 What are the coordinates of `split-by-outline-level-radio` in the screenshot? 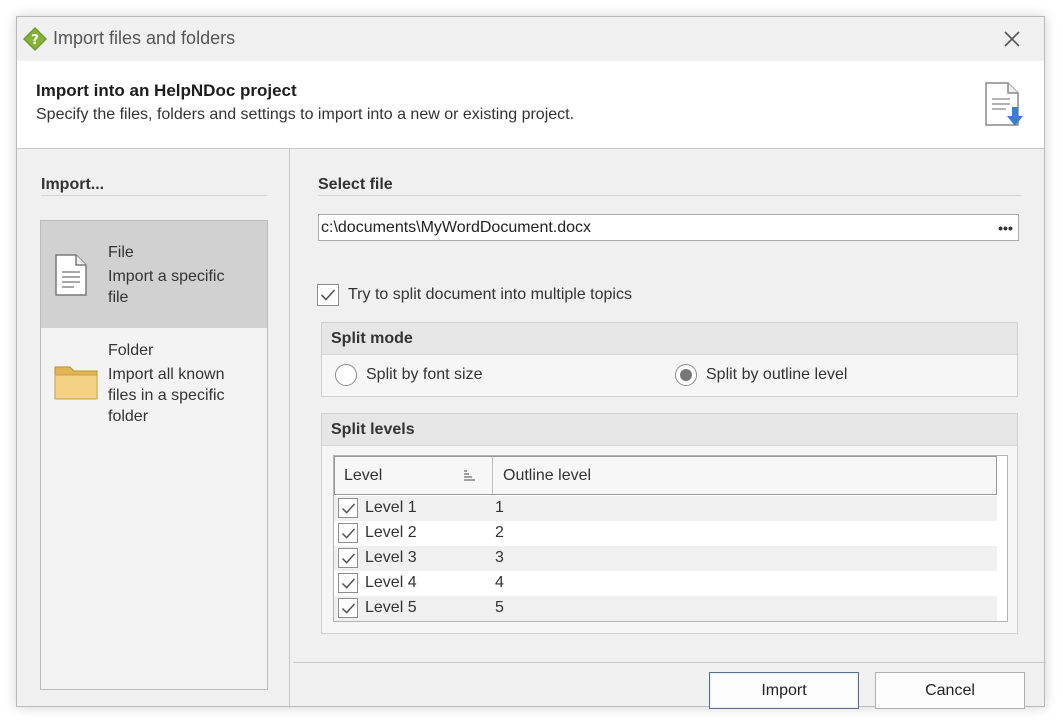 It's located at (686, 375).